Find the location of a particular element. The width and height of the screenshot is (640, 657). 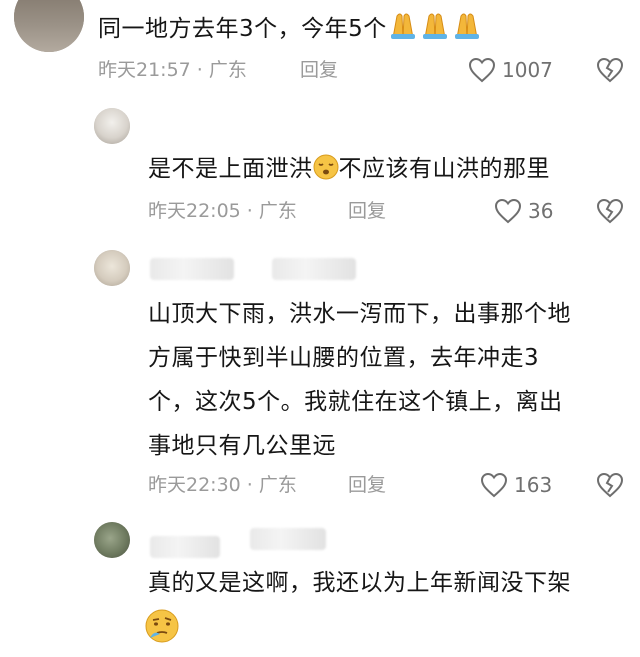

like-button: 163 is located at coordinates (516, 485).